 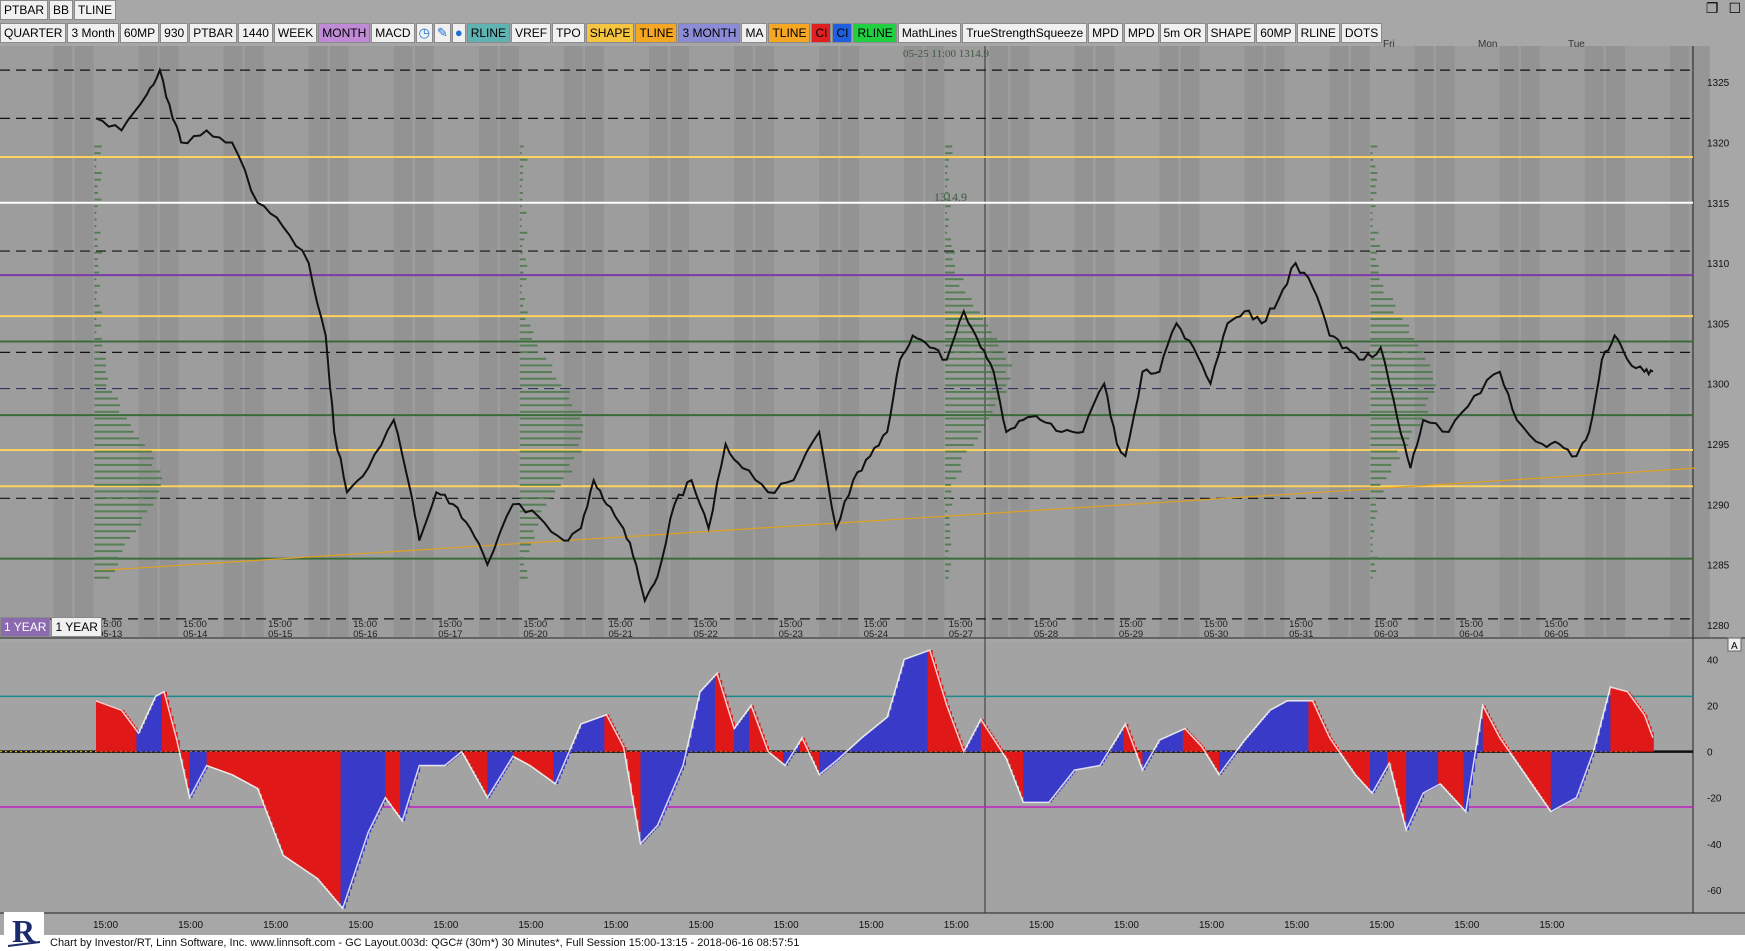 I want to click on drop-icon: ●, so click(x=459, y=33).